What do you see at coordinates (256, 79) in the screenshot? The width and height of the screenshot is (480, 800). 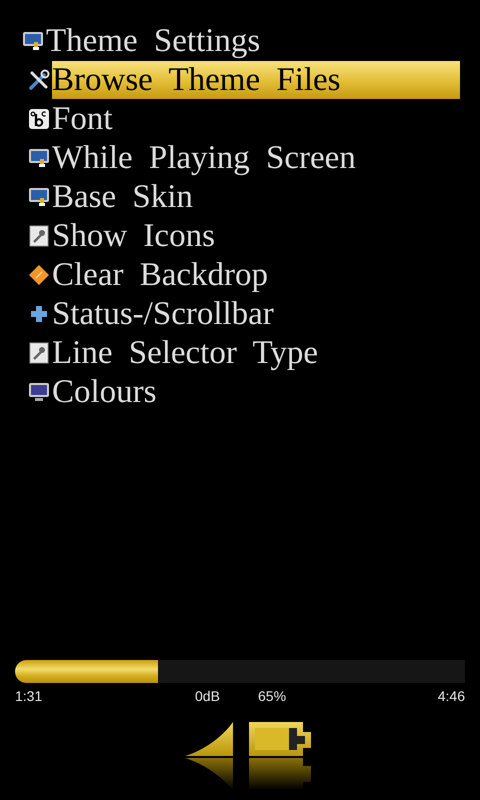 I see `menu-item: Browse Theme Files` at bounding box center [256, 79].